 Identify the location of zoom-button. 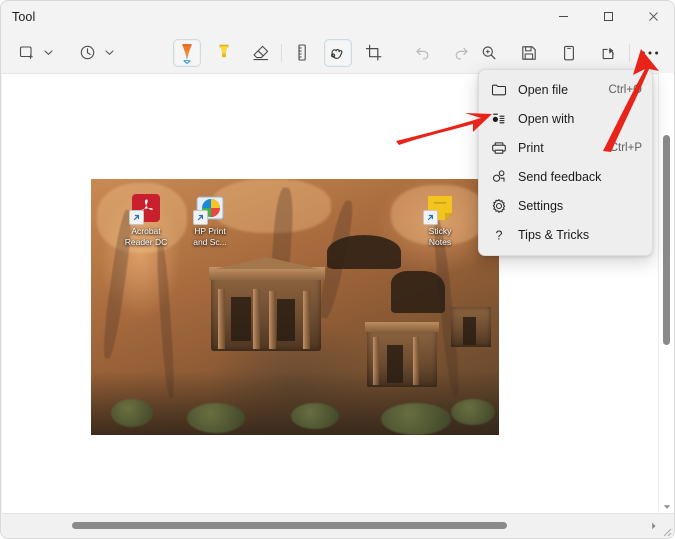
(489, 53).